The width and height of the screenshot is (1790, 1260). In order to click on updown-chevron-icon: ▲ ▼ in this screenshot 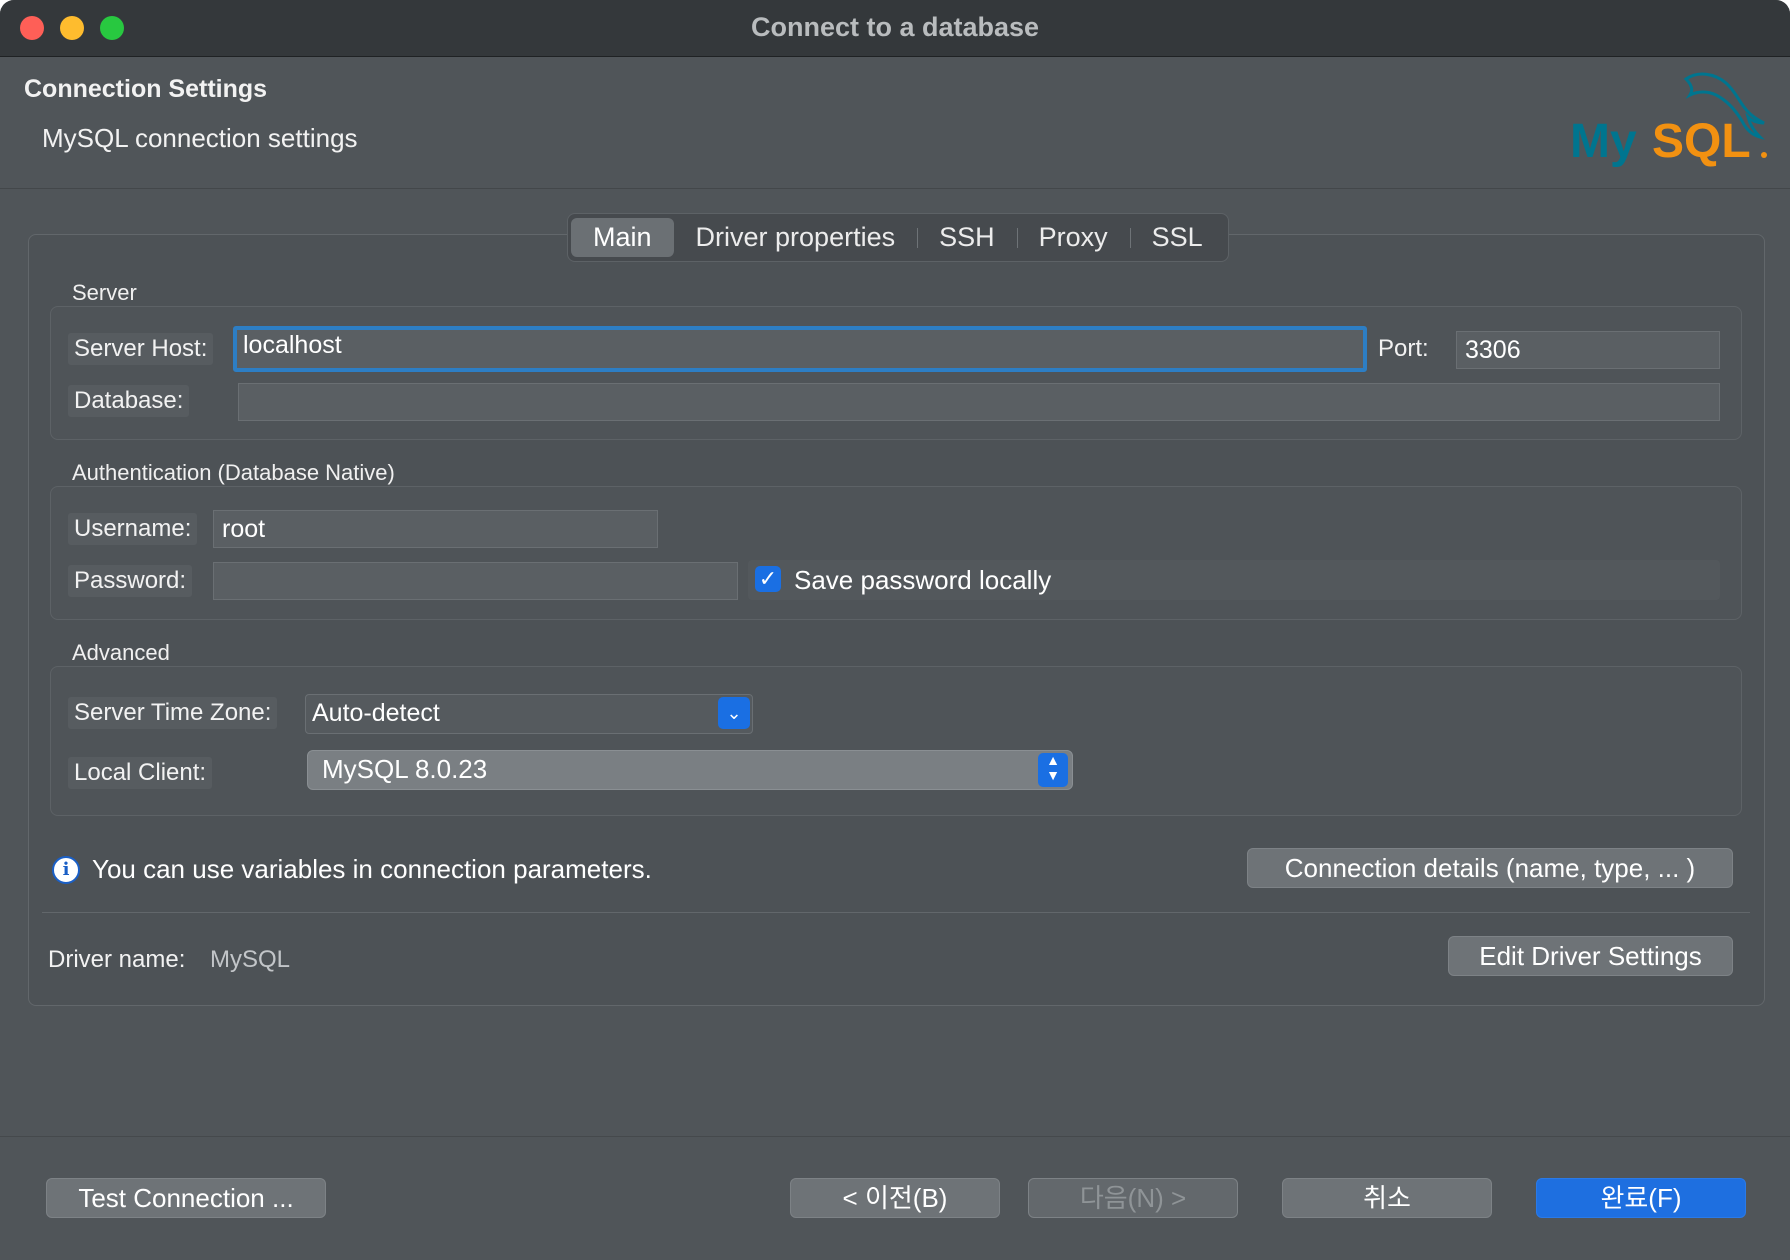, I will do `click(1053, 770)`.